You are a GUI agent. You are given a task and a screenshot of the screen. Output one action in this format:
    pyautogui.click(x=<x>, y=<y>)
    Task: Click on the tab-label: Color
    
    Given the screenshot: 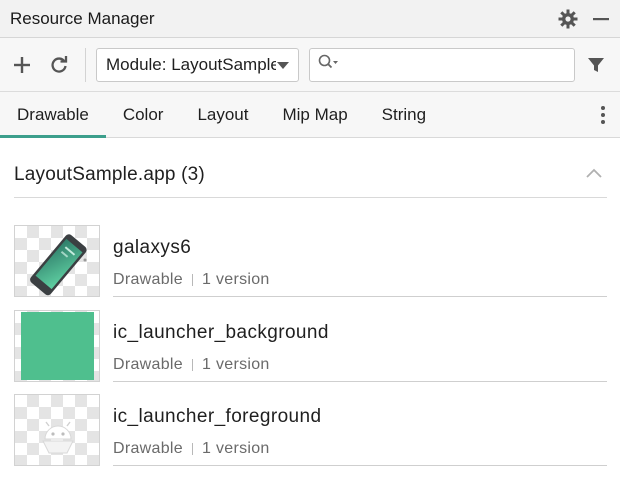 What is the action you would take?
    pyautogui.click(x=143, y=114)
    